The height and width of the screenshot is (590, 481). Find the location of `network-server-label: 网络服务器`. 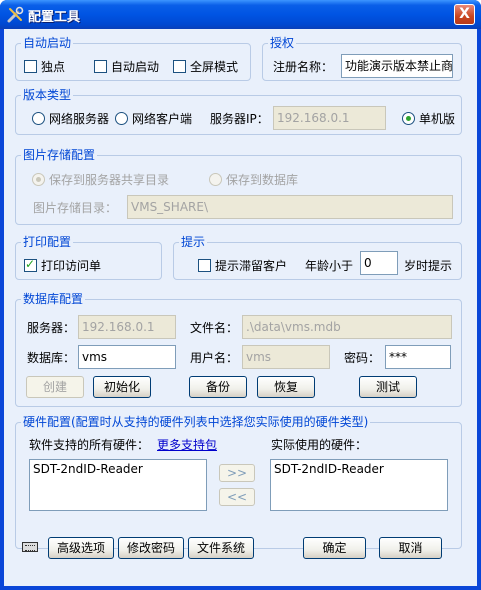

network-server-label: 网络服务器 is located at coordinates (79, 119).